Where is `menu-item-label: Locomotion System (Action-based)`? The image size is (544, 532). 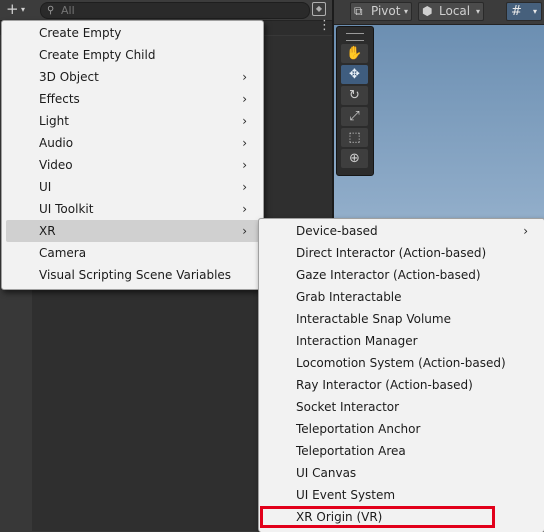
menu-item-label: Locomotion System (Action-based) is located at coordinates (401, 363).